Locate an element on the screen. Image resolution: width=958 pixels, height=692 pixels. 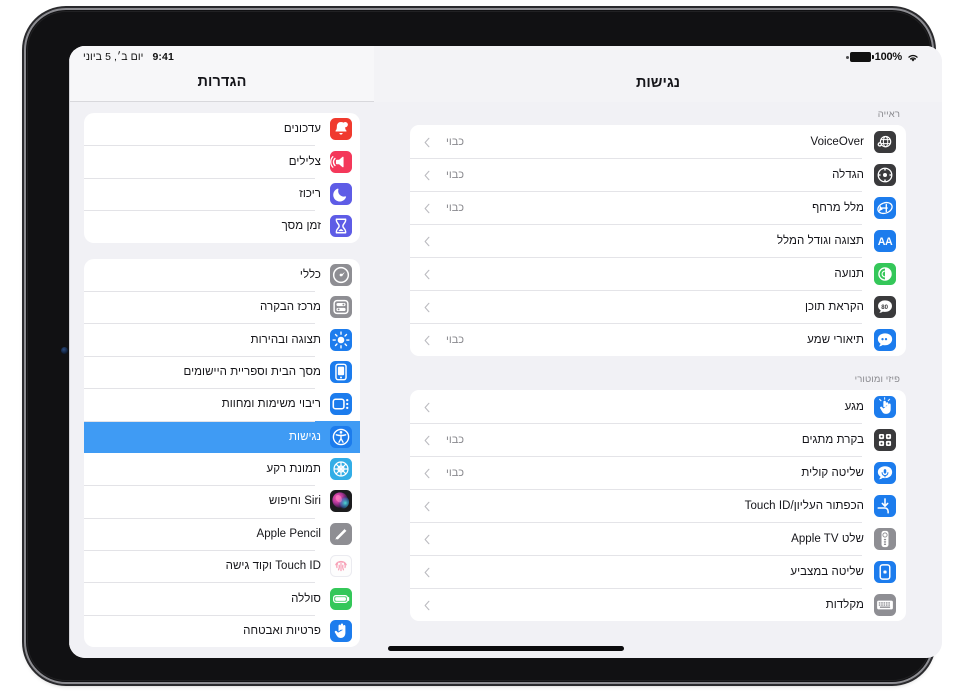
sidebar-item-label: Apple Pencil is located at coordinates (288, 533).